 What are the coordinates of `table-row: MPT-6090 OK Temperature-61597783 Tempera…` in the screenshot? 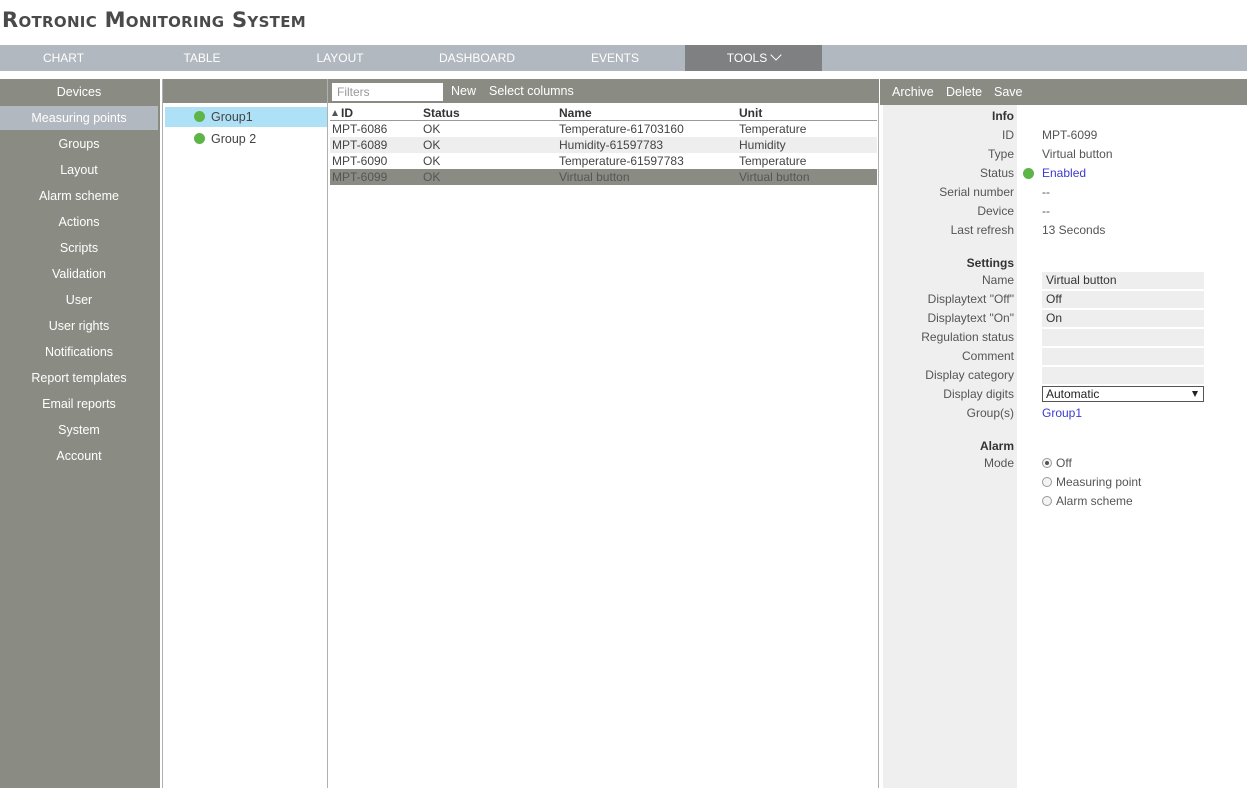 It's located at (603, 161).